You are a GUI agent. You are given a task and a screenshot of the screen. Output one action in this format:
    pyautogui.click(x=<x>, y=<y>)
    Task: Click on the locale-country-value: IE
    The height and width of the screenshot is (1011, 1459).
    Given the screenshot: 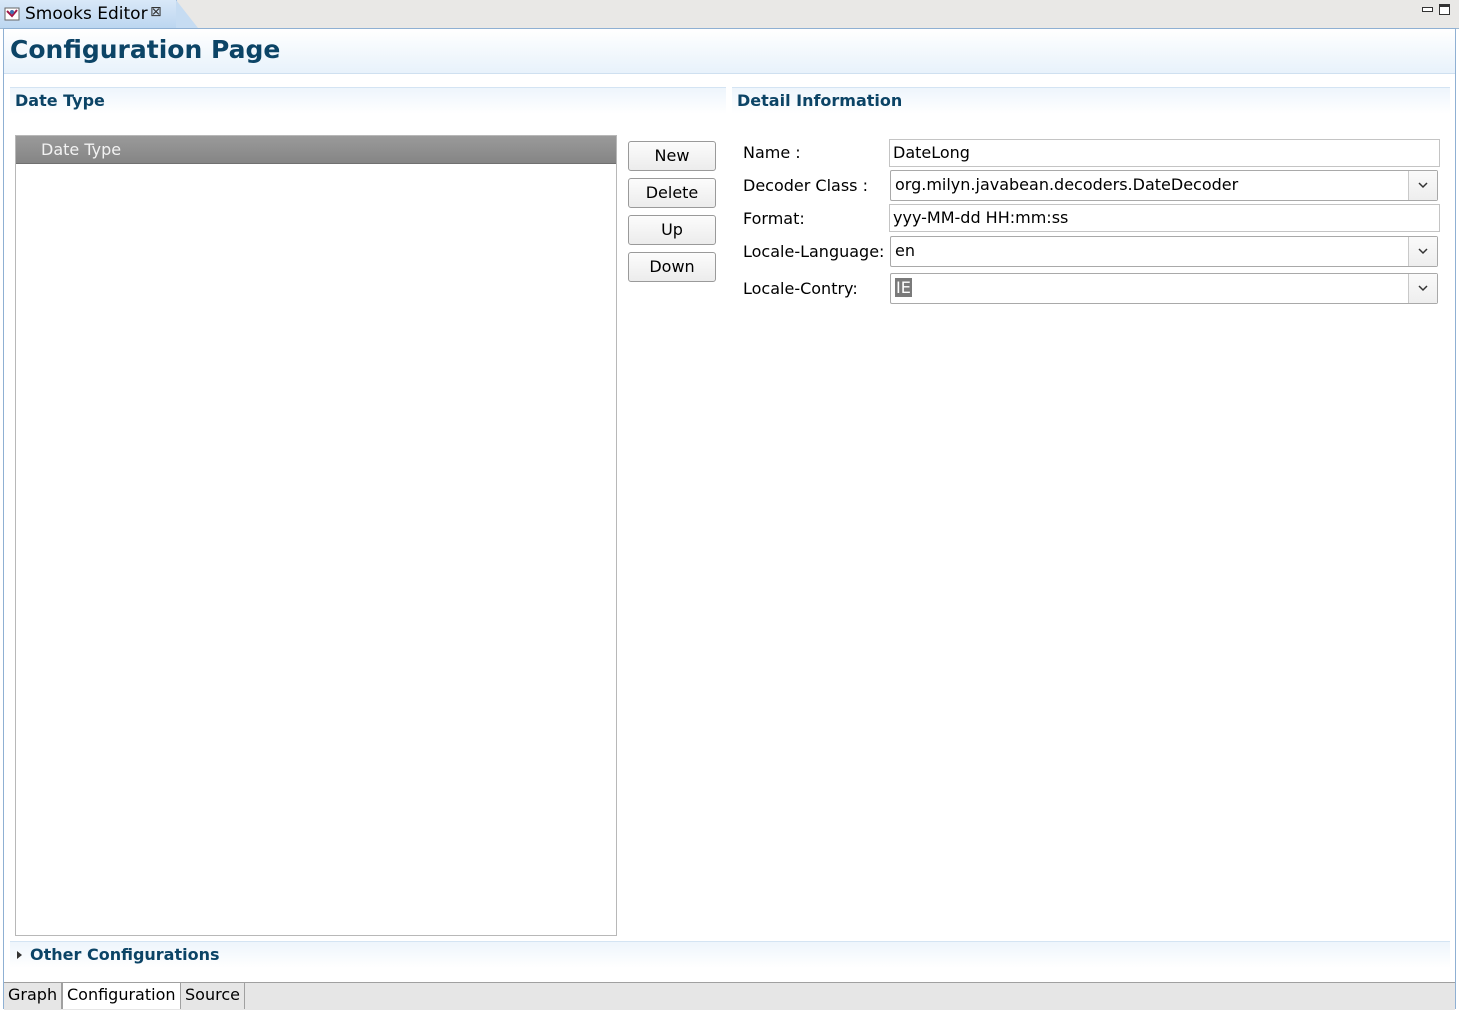 What is the action you would take?
    pyautogui.click(x=903, y=287)
    